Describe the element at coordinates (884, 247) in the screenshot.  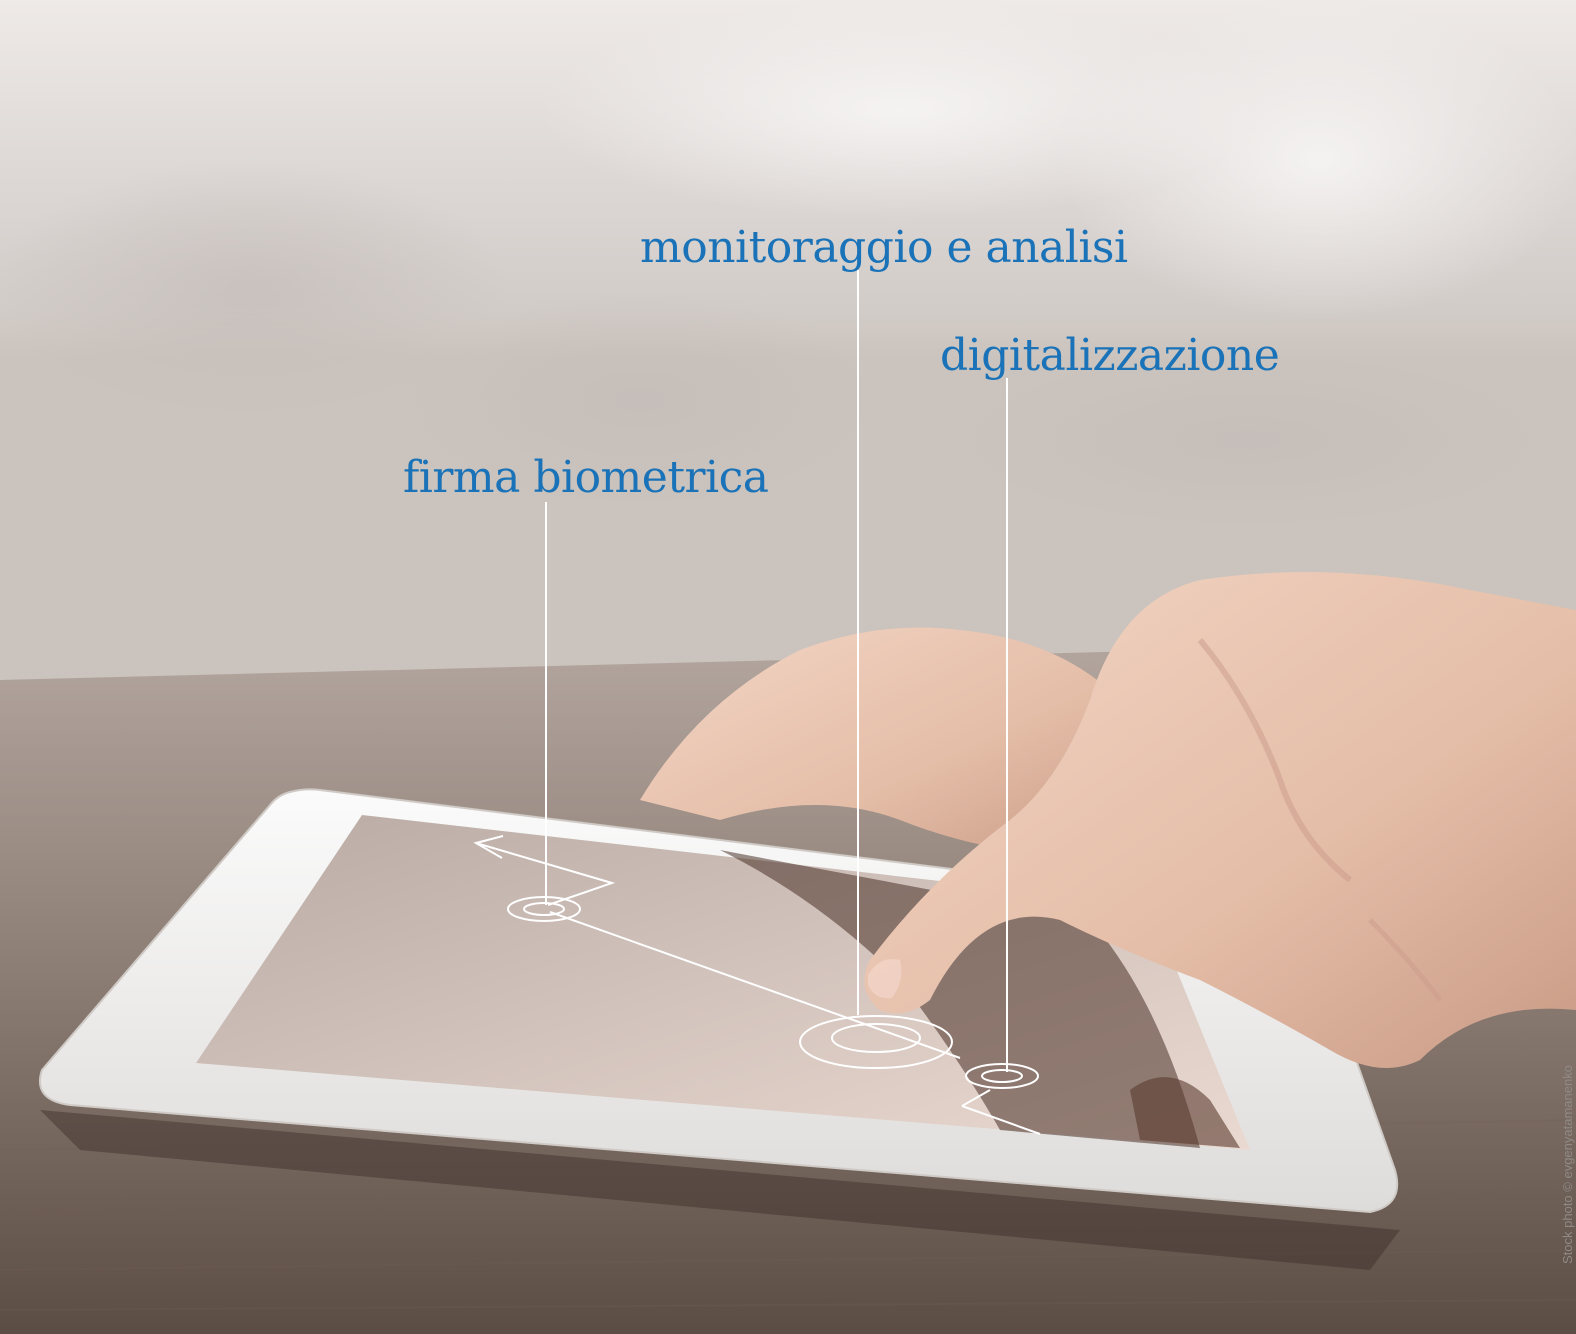
I see `label-monitoraggio-e-analisi: monitoraggio e analisi` at that location.